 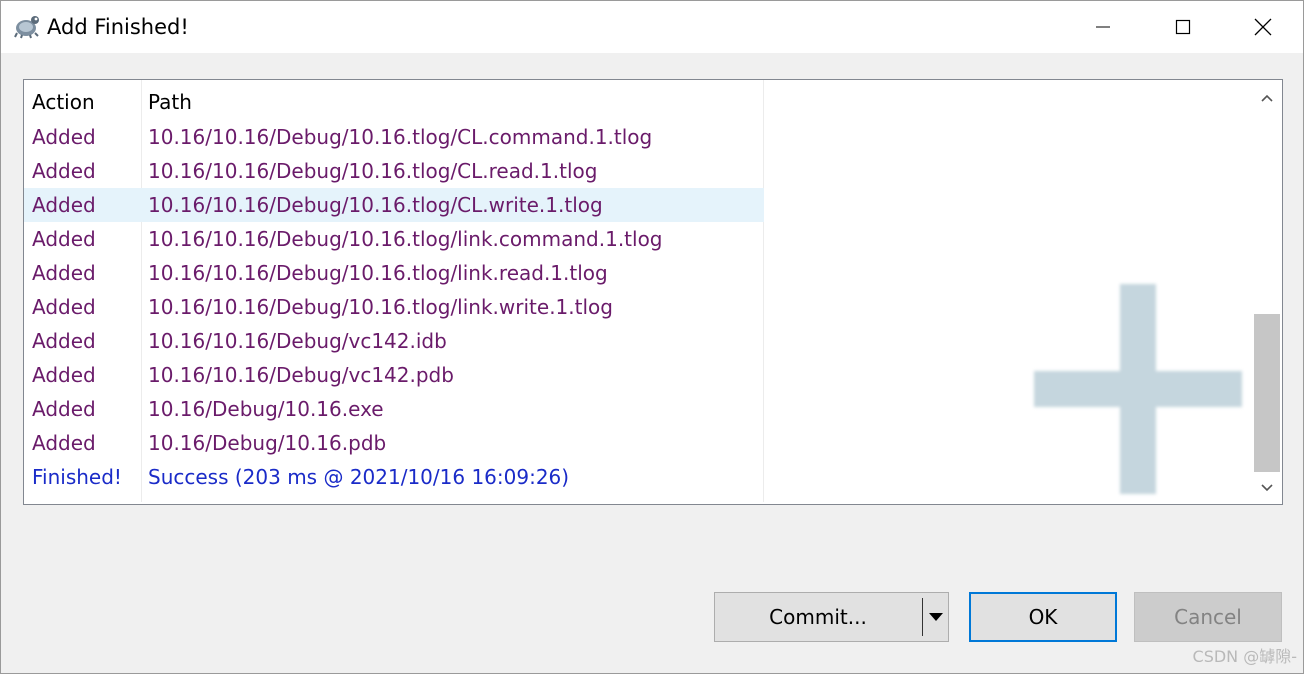 What do you see at coordinates (26, 27) in the screenshot?
I see `app-icon` at bounding box center [26, 27].